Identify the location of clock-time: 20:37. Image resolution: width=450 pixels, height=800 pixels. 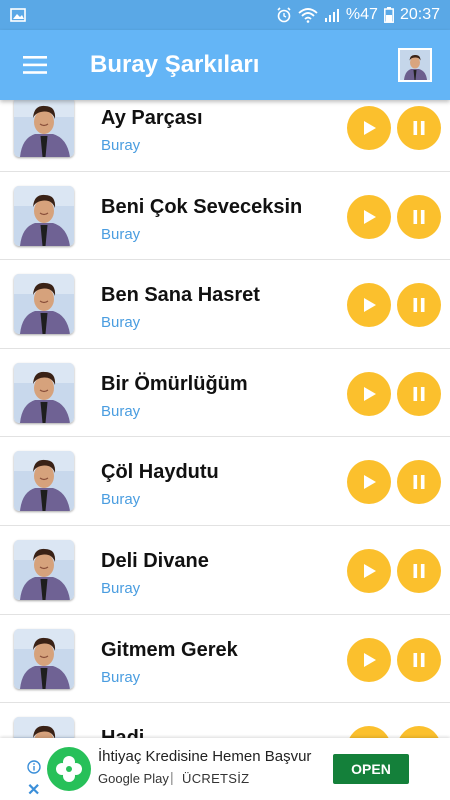
(419, 14).